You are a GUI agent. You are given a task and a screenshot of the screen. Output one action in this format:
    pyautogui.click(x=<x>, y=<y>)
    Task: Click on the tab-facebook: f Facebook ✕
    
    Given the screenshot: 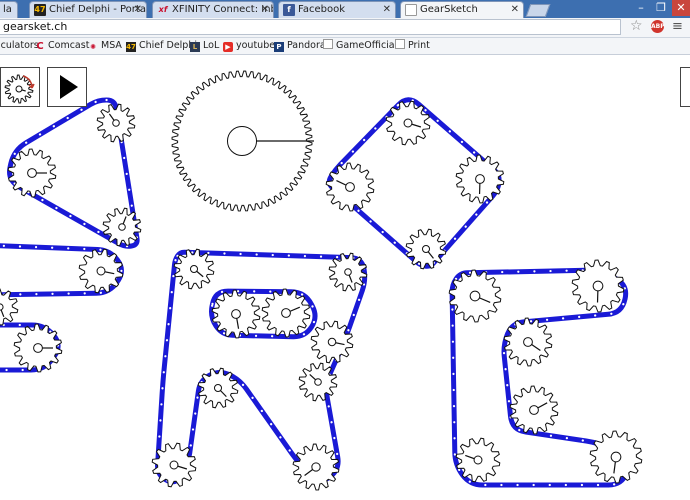 What is the action you would take?
    pyautogui.click(x=337, y=9)
    